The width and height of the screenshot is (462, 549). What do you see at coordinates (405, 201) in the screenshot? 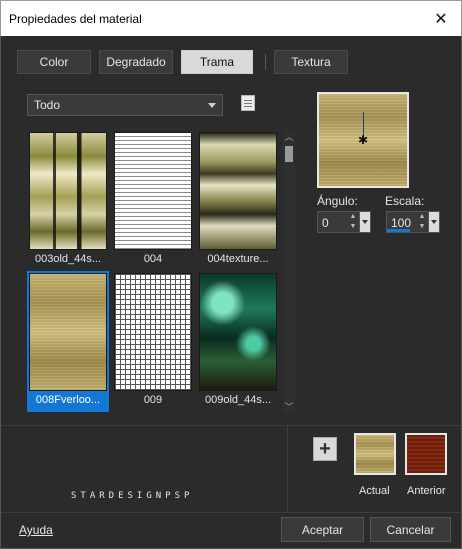
I see `scale-label: Escala:` at bounding box center [405, 201].